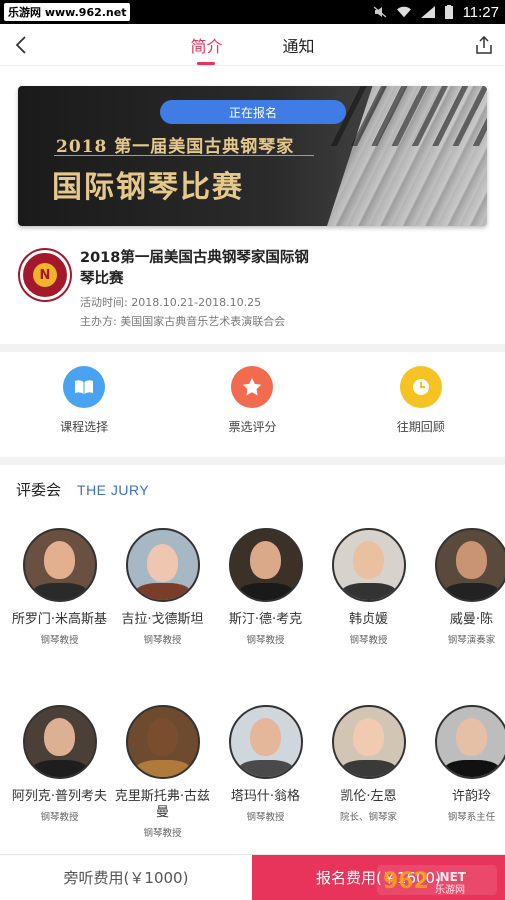  I want to click on star-icon, so click(252, 387).